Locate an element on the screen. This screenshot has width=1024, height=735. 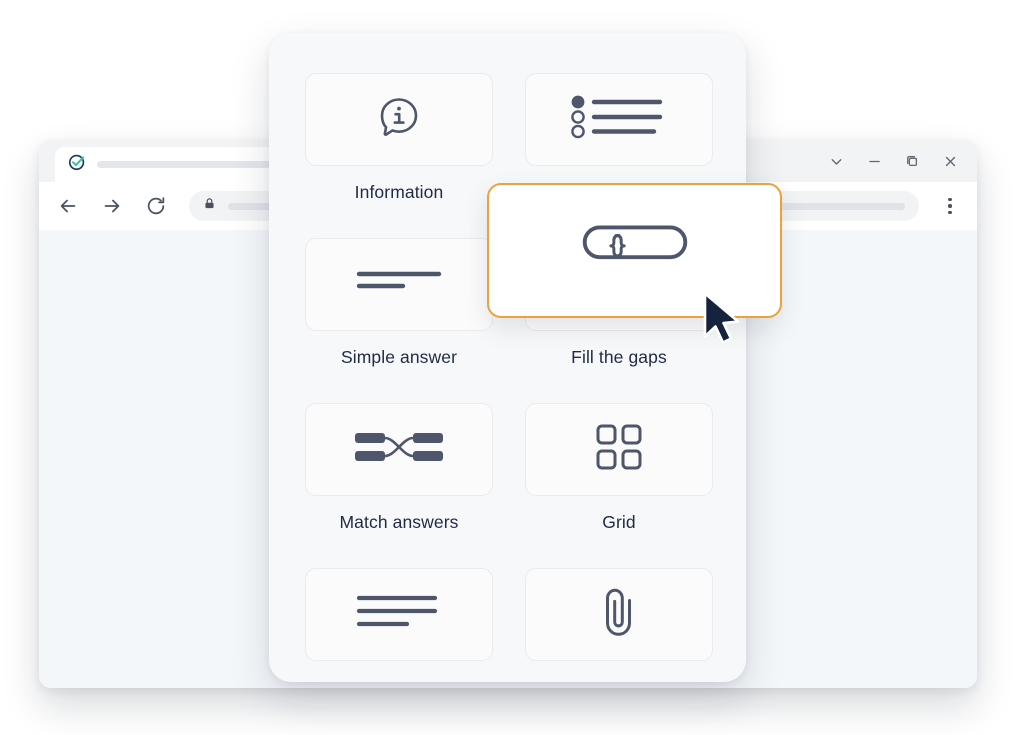
forward-arrow-icon is located at coordinates (112, 206).